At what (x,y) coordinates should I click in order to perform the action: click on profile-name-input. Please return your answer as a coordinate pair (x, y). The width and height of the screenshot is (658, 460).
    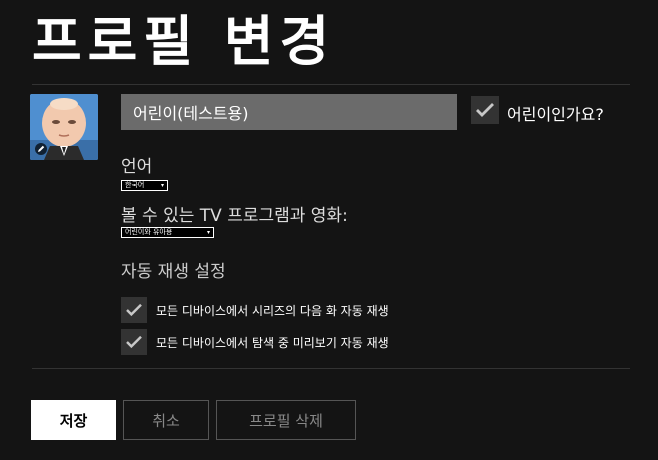
    Looking at the image, I should click on (289, 112).